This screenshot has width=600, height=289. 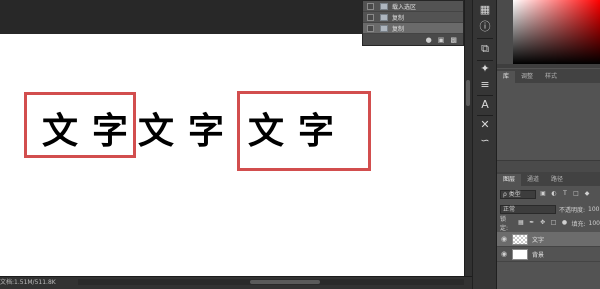 I want to click on vertical-scroll-thumb, so click(x=468, y=93).